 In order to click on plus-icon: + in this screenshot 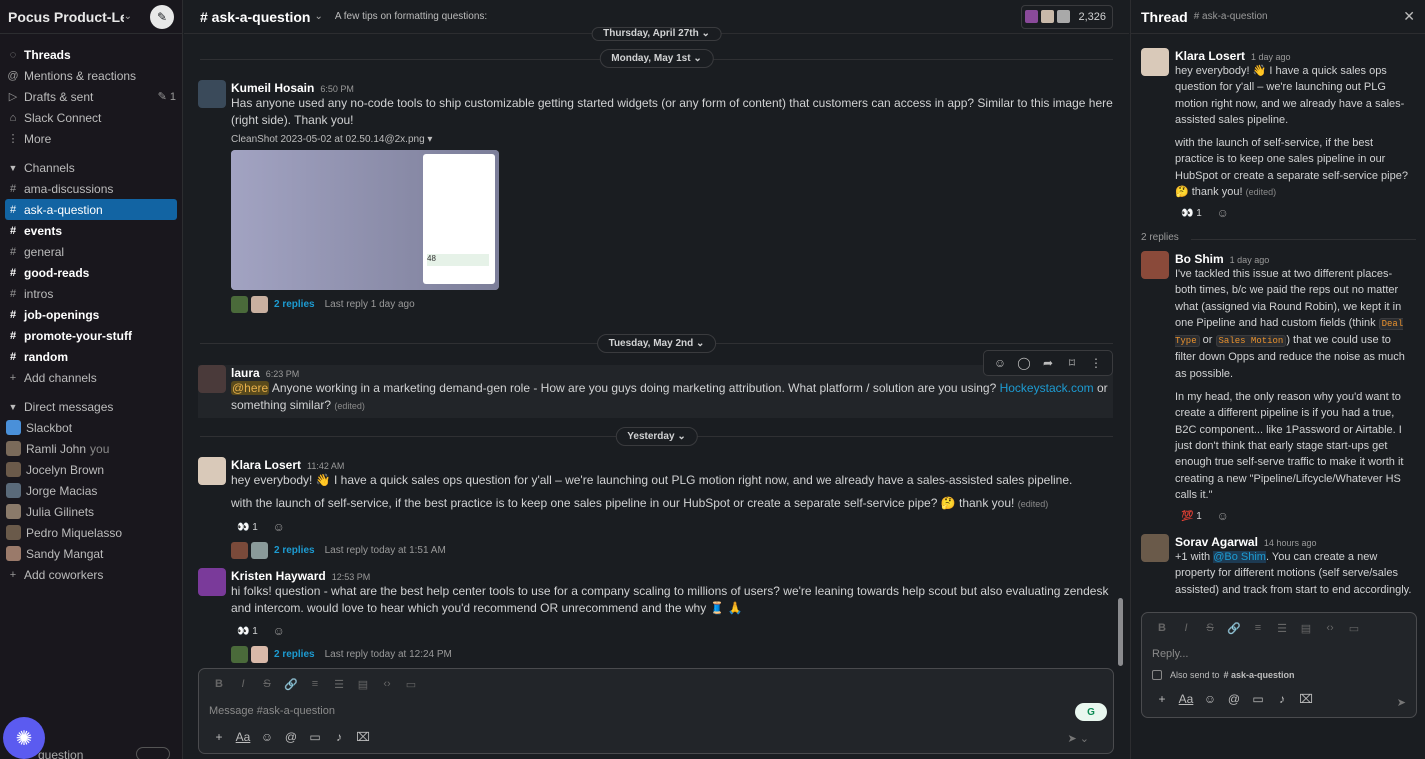, I will do `click(1162, 699)`.